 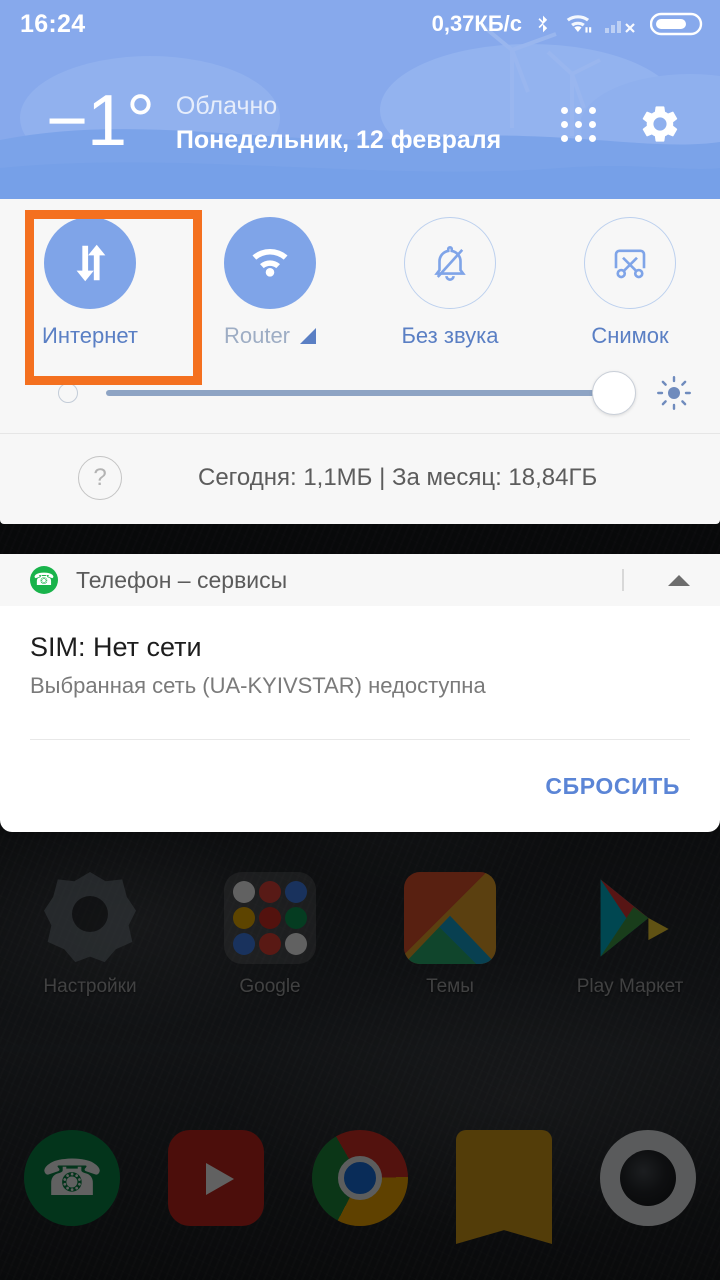 What do you see at coordinates (398, 477) in the screenshot?
I see `data-usage-text: Сегодня: 1,1МБ | За месяц: 18,84ГБ` at bounding box center [398, 477].